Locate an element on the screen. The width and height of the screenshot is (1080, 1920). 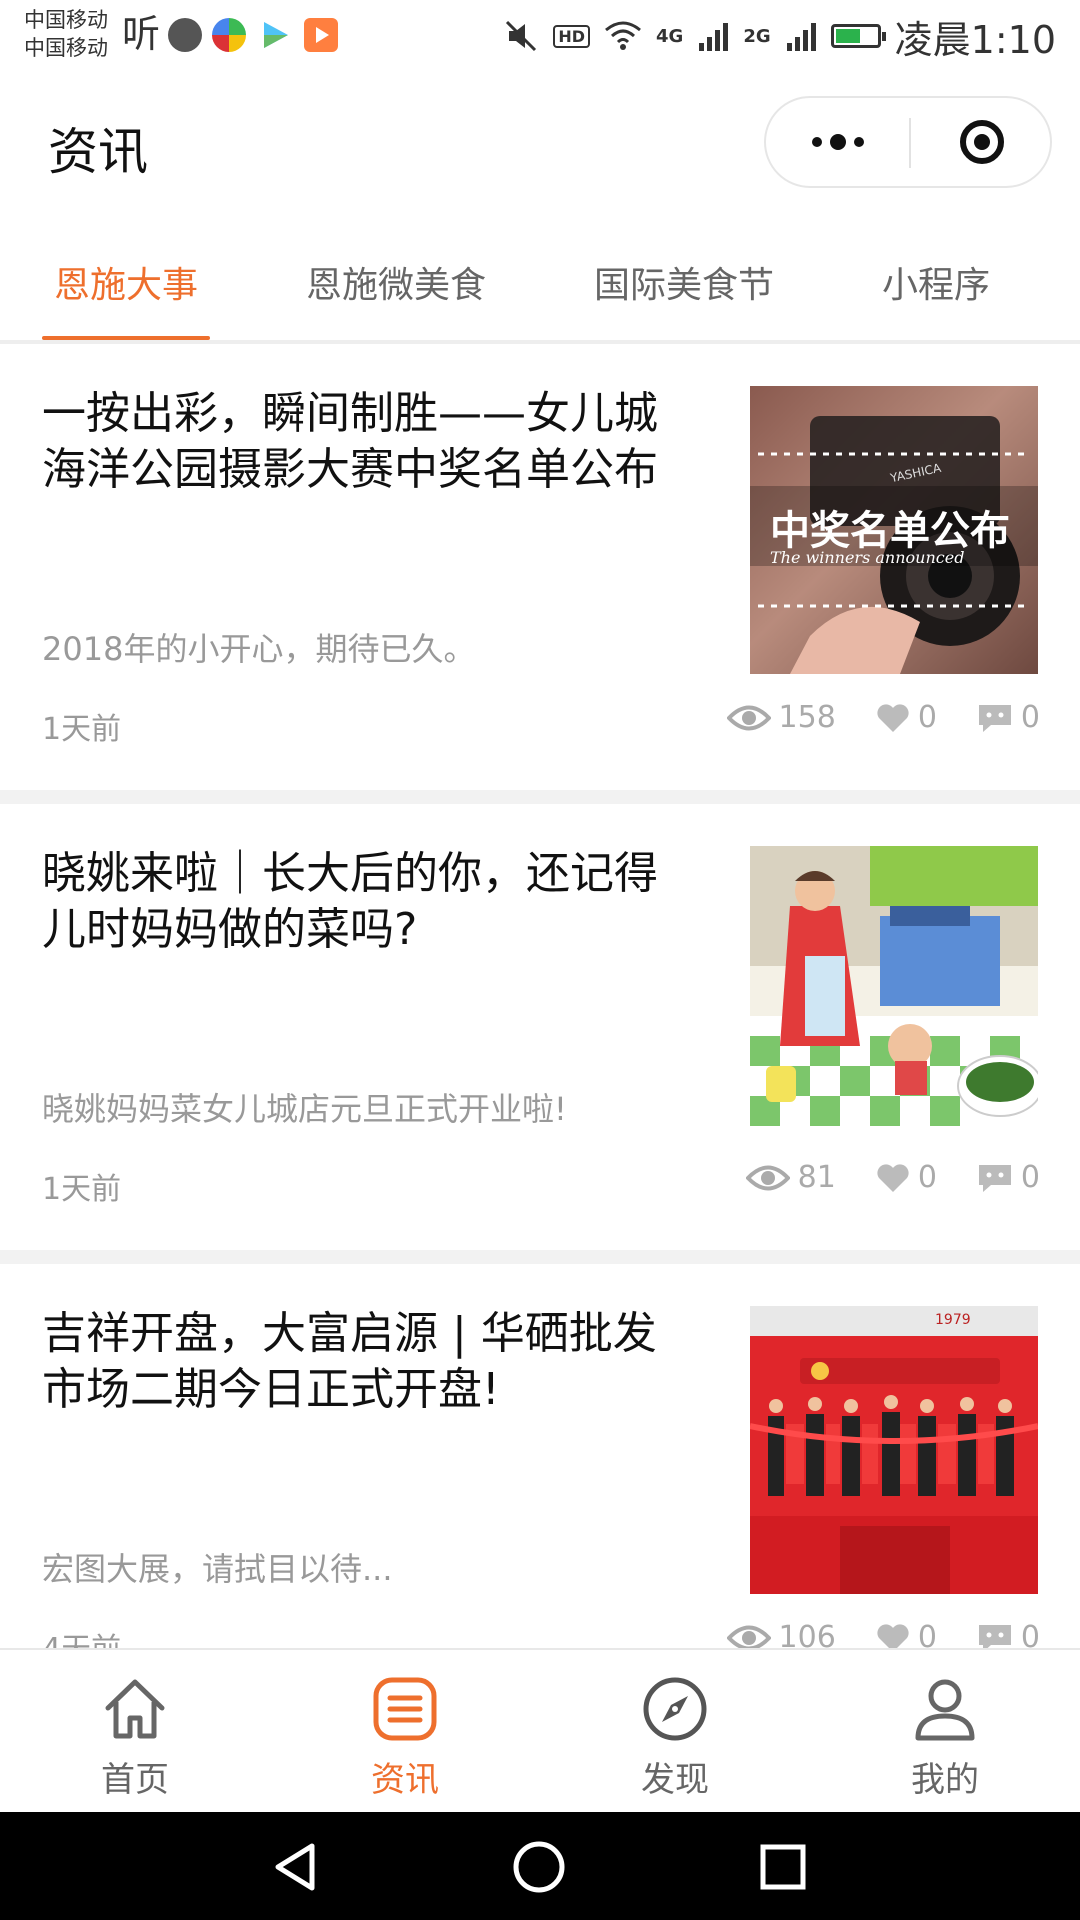
sync-app-icon is located at coordinates (229, 35).